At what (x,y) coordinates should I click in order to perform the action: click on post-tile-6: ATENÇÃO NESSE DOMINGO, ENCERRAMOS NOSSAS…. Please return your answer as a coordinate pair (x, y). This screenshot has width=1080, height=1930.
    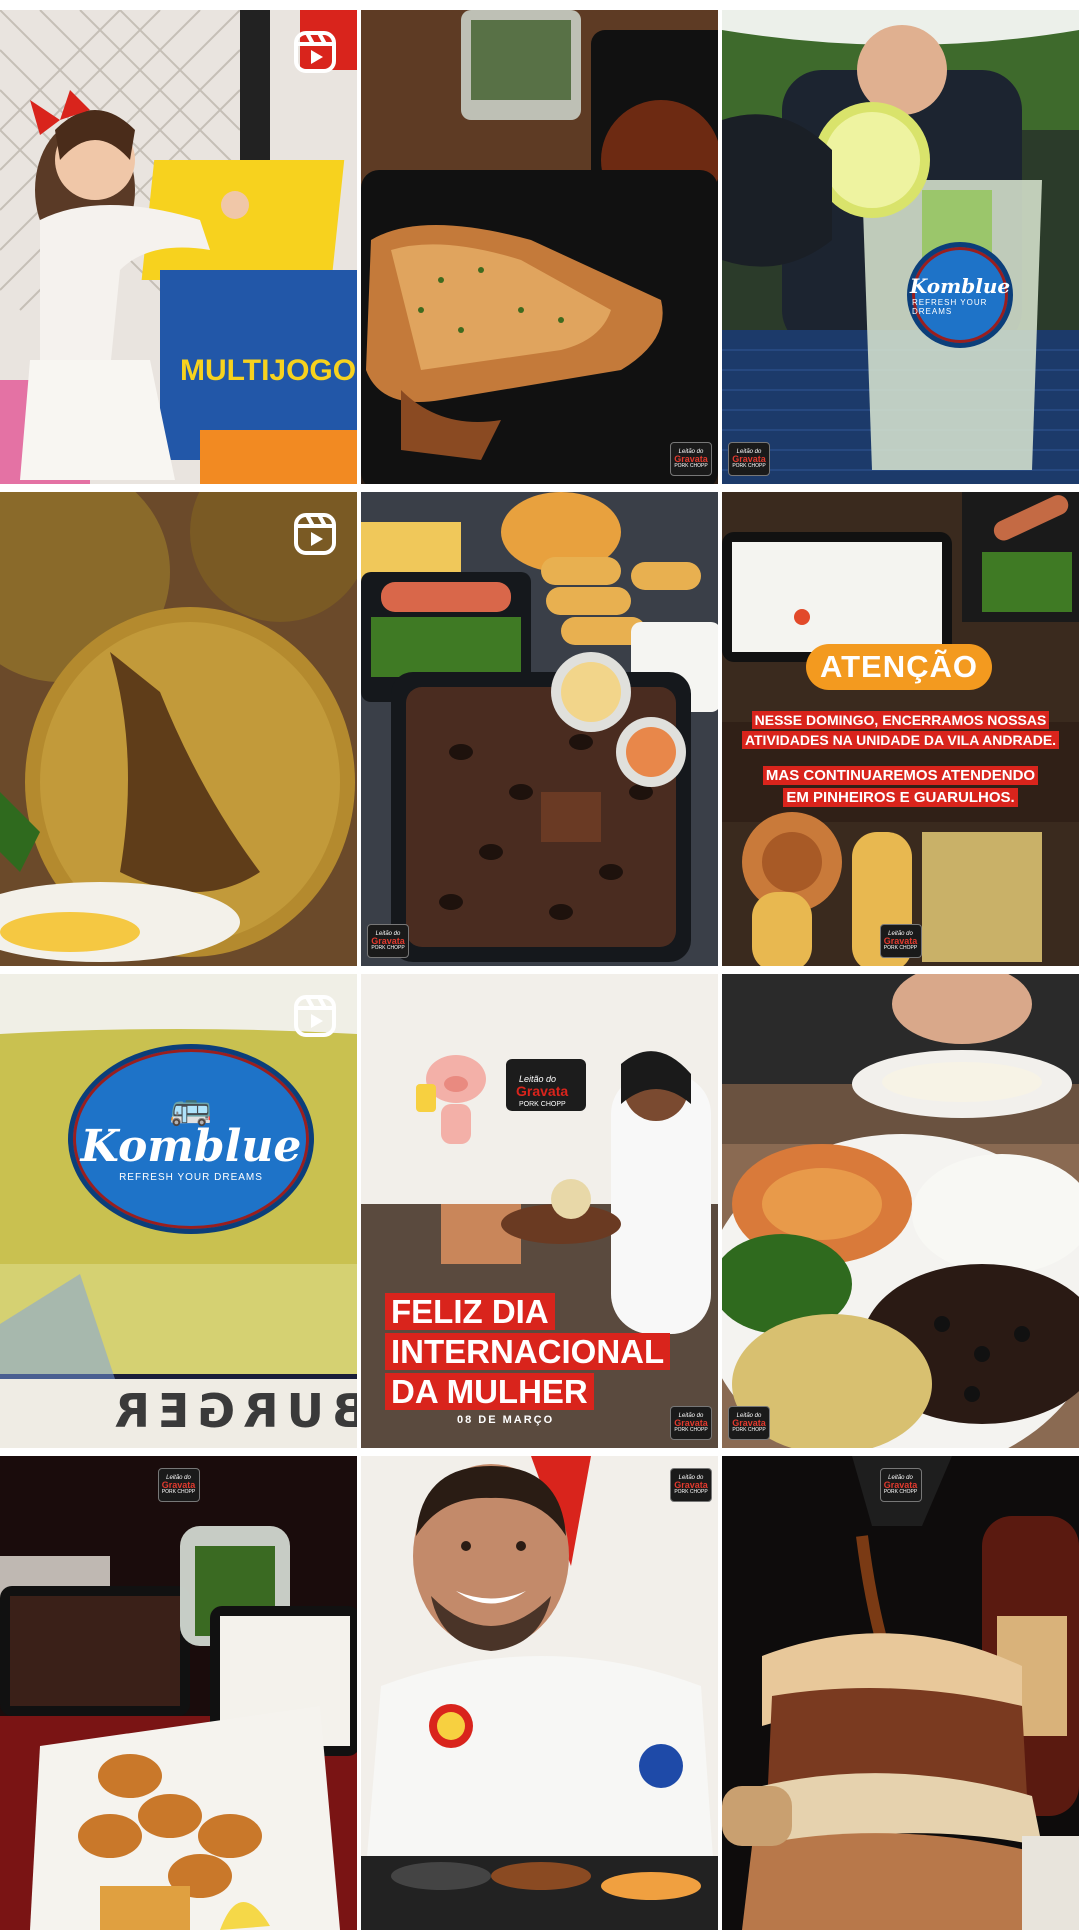
    Looking at the image, I should click on (900, 729).